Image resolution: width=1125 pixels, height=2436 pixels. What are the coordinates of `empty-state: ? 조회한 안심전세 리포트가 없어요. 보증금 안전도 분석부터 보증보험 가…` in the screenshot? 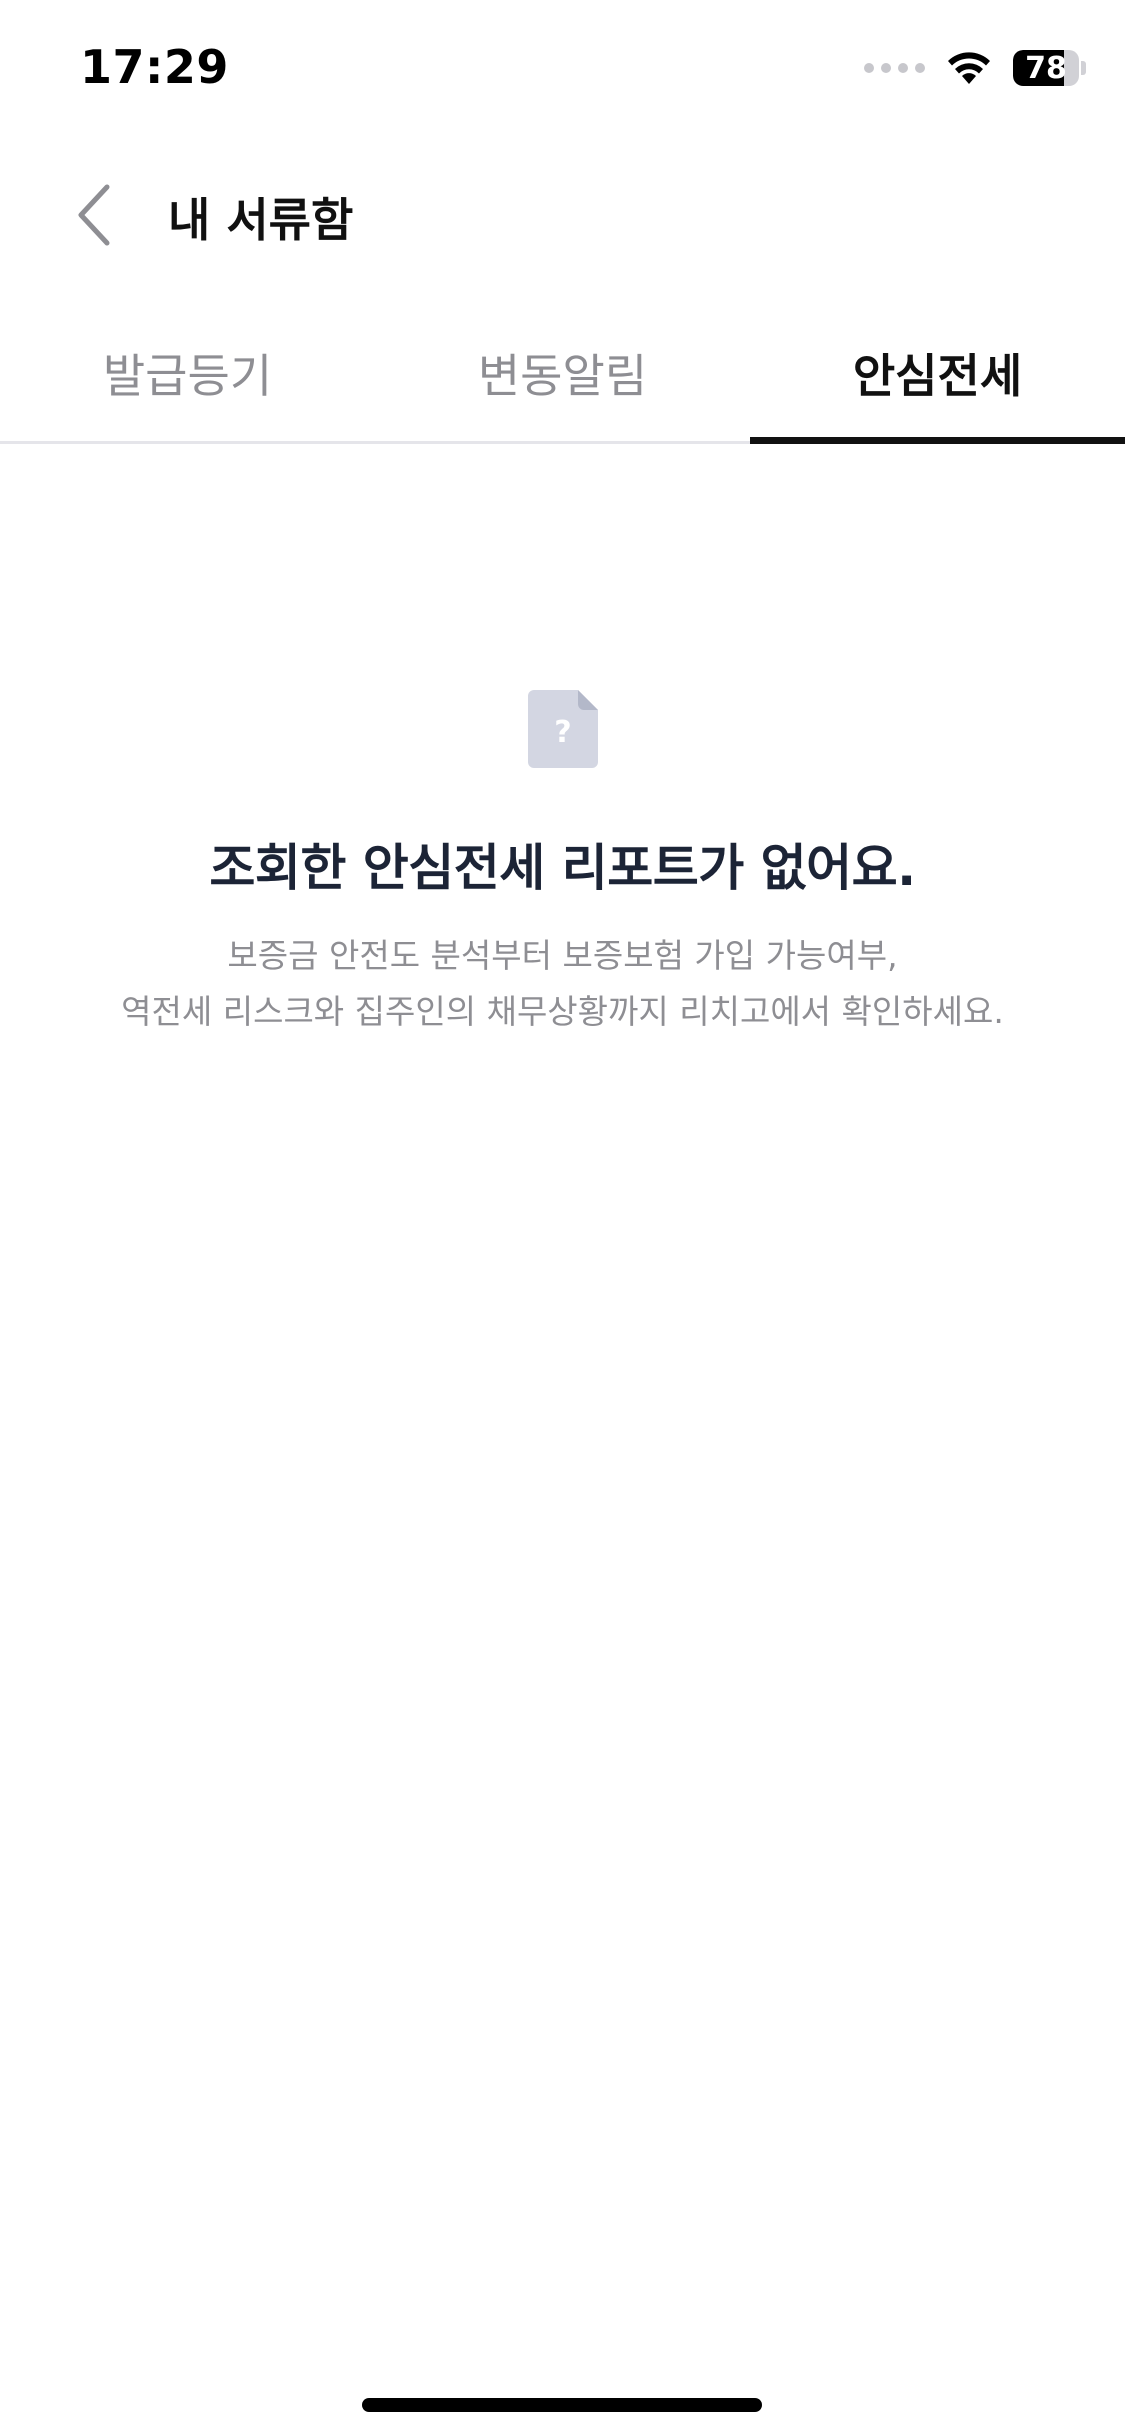 It's located at (562, 865).